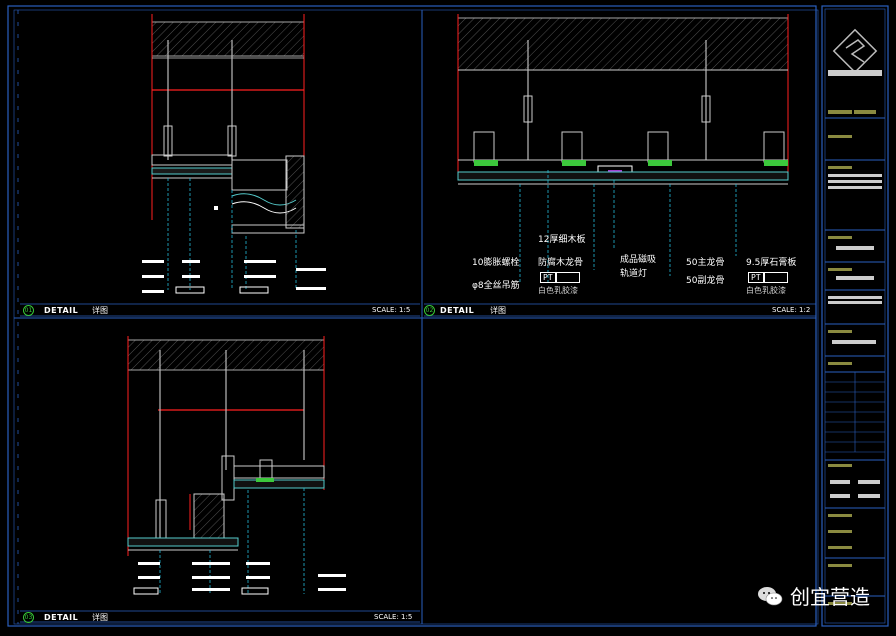 Image resolution: width=896 pixels, height=636 pixels. What do you see at coordinates (830, 597) in the screenshot?
I see `watermark-text: 创宜营造` at bounding box center [830, 597].